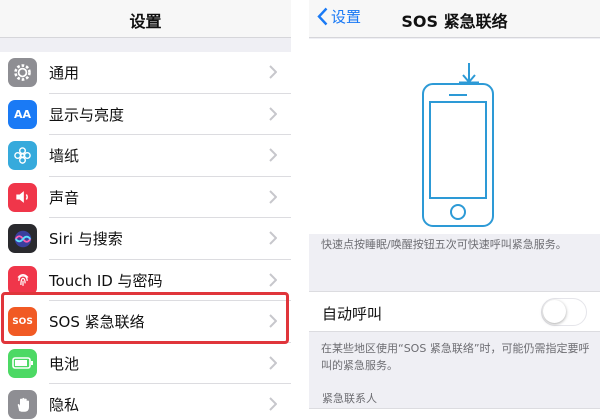 The height and width of the screenshot is (420, 600). I want to click on settings-item-label: 通用, so click(64, 73).